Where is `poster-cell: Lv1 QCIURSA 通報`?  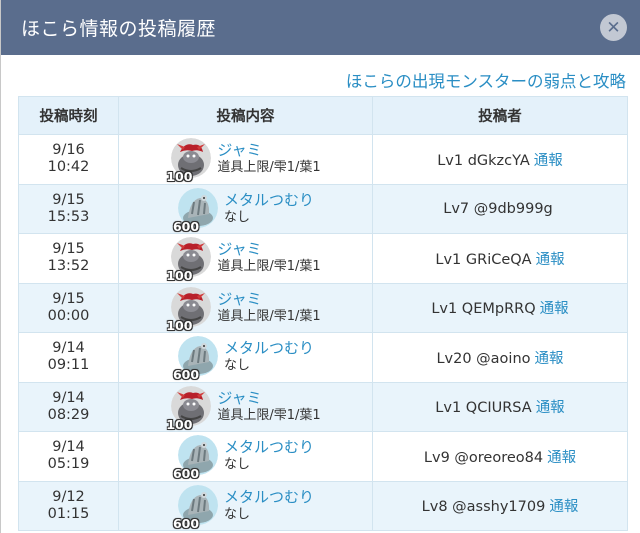
poster-cell: Lv1 QCIURSA 通報 is located at coordinates (500, 406).